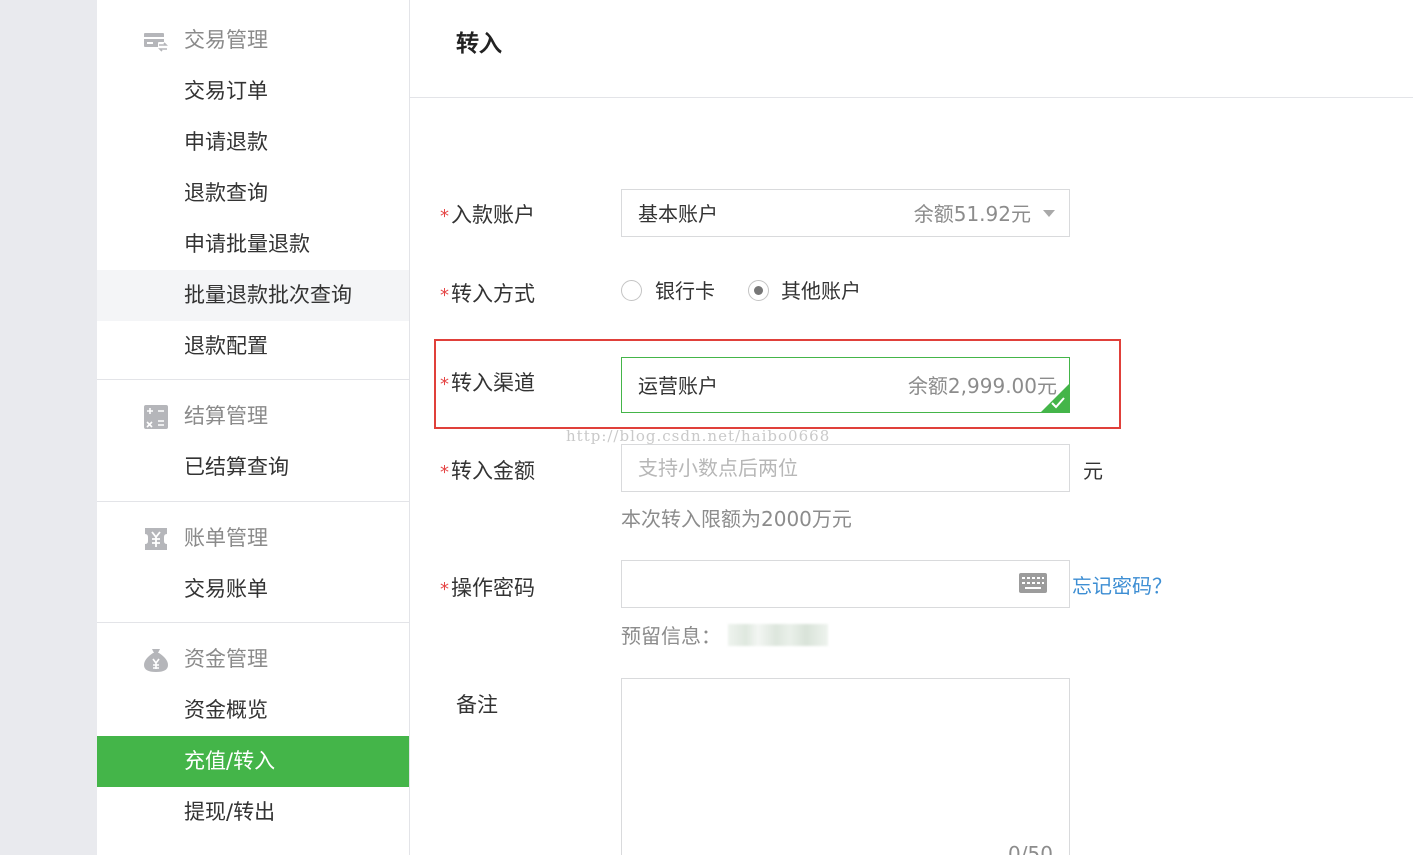  I want to click on forgot-password-link: 忘记密码？, so click(1122, 584).